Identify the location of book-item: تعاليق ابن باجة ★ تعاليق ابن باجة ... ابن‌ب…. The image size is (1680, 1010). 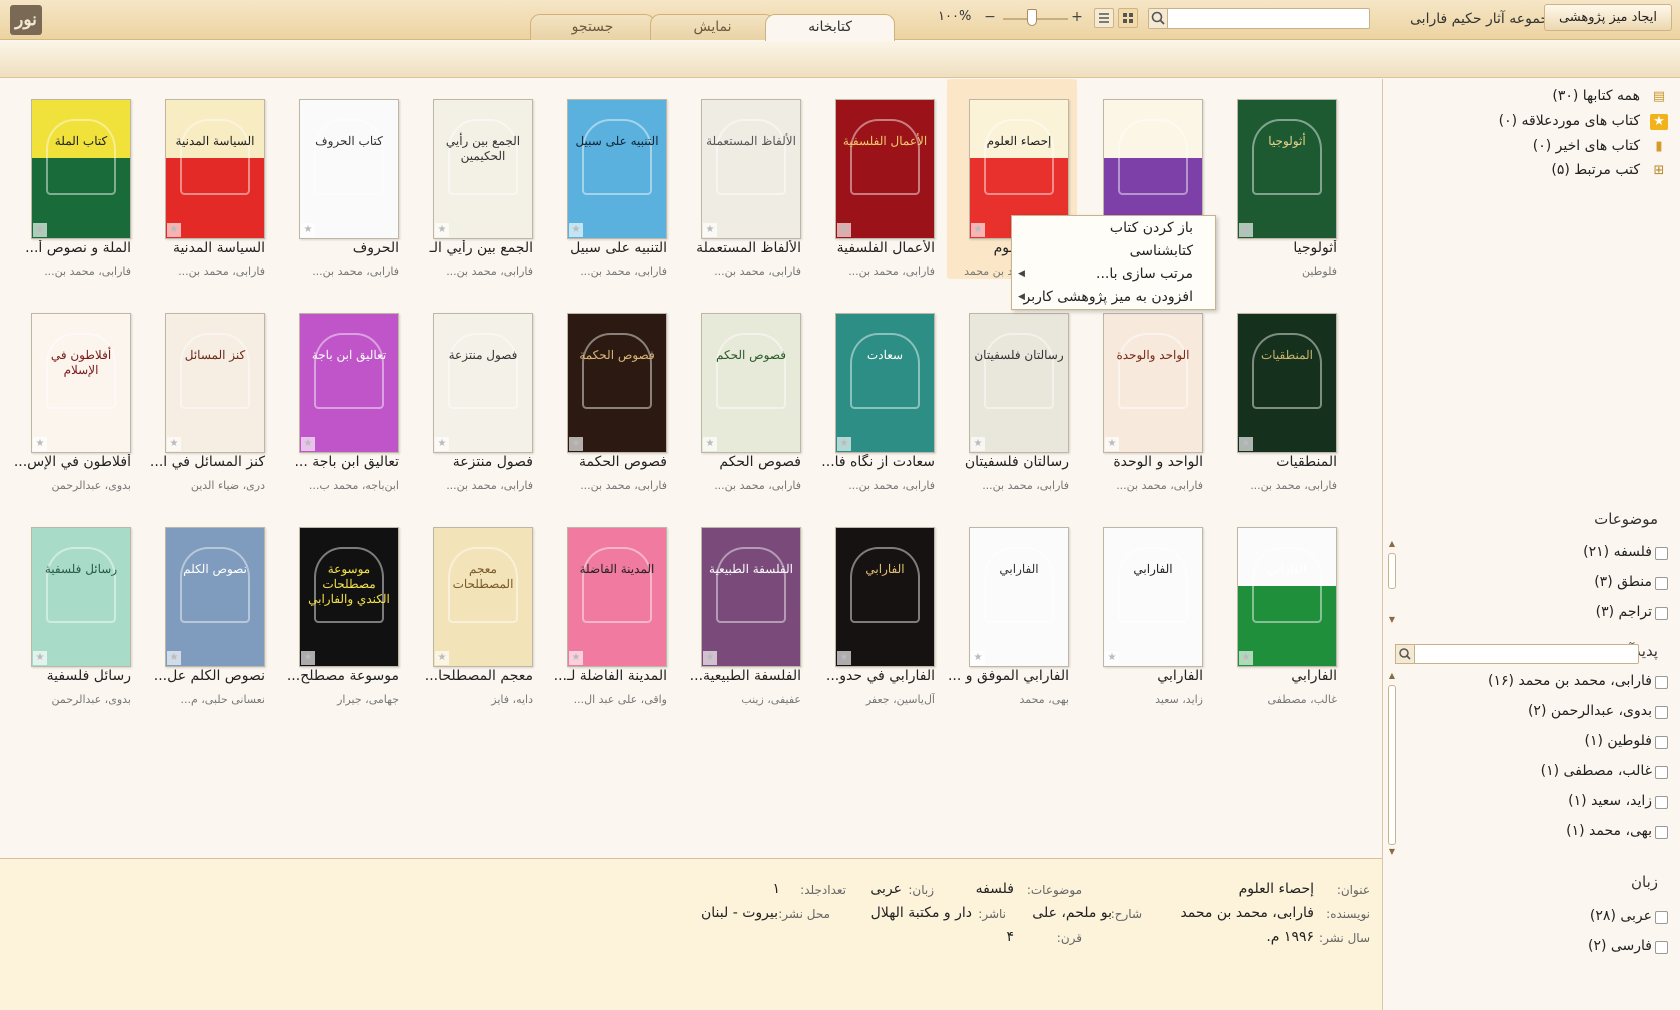
(342, 393).